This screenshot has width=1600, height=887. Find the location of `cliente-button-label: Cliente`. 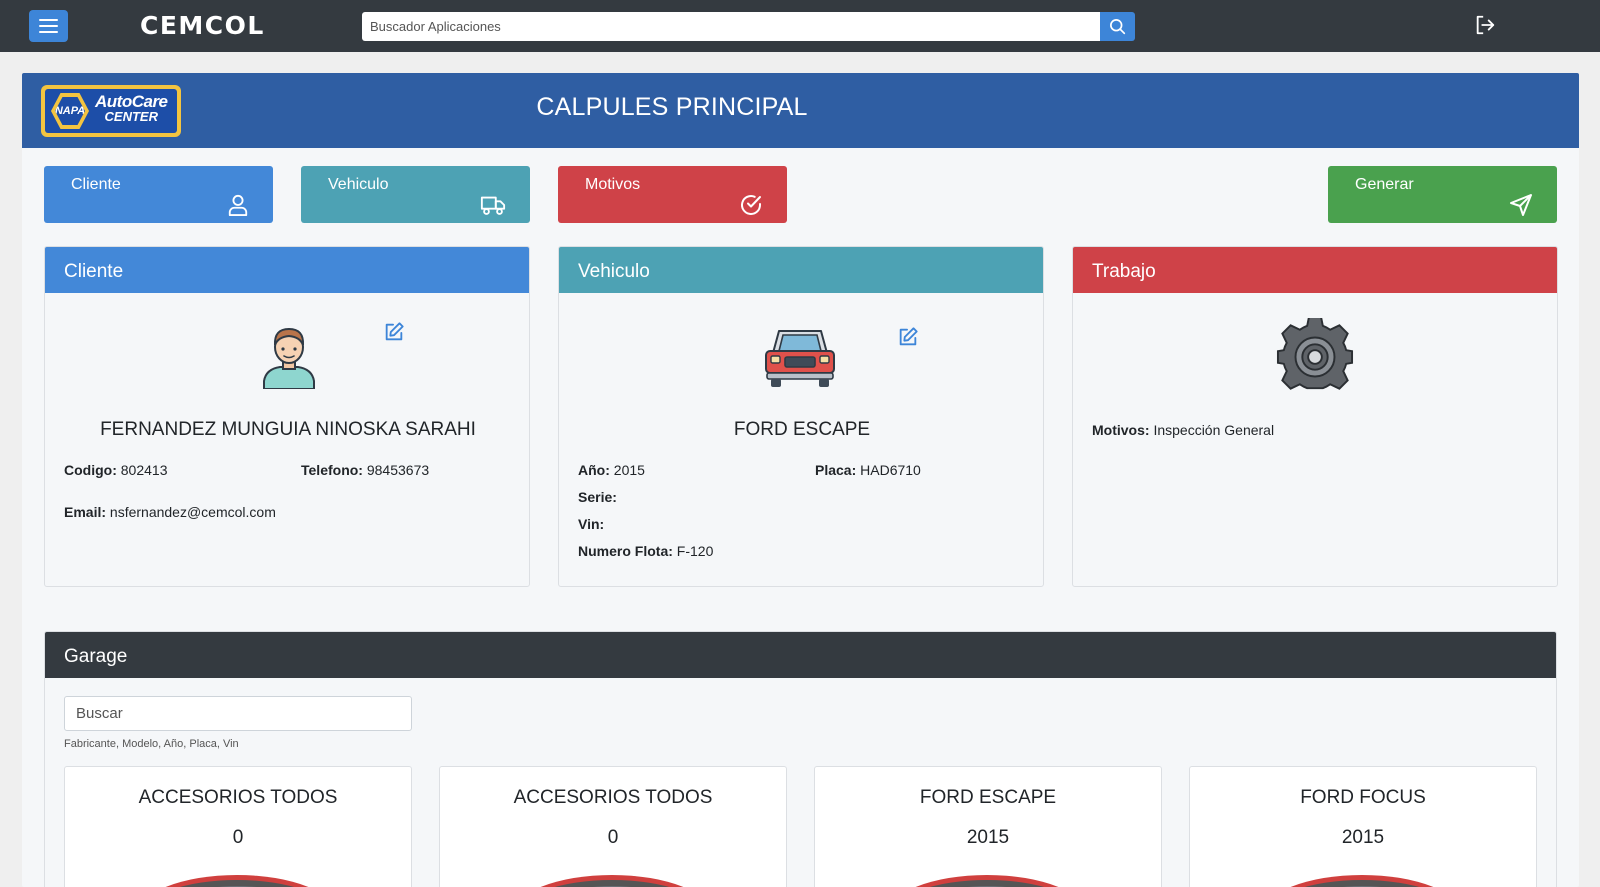

cliente-button-label: Cliente is located at coordinates (96, 184).